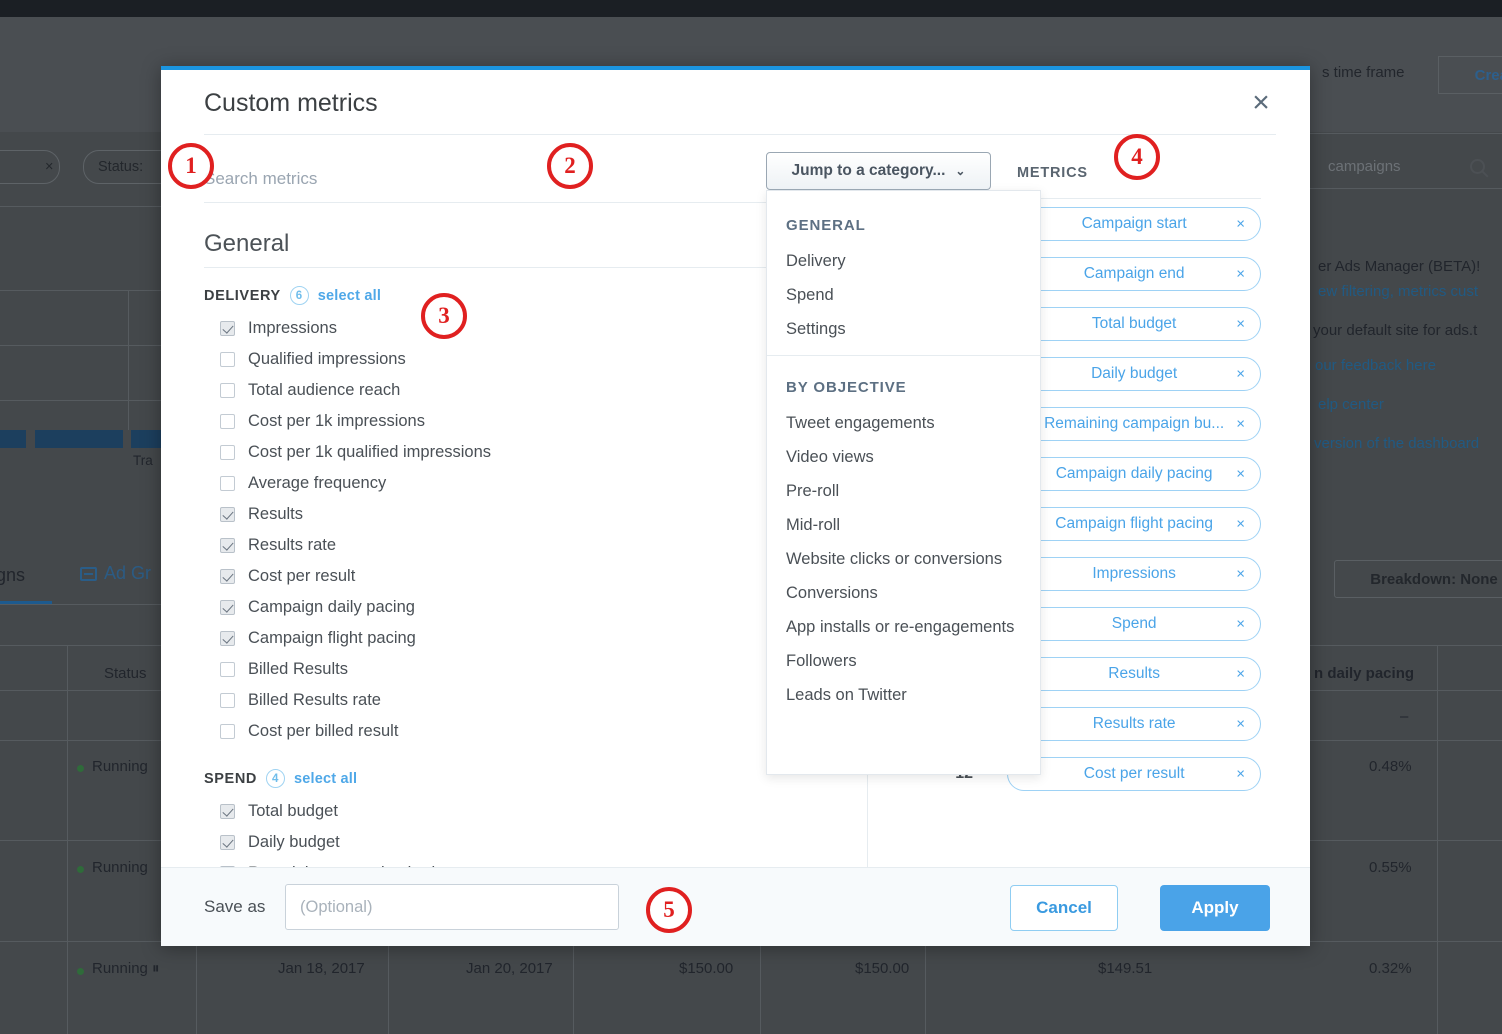 This screenshot has width=1502, height=1034. I want to click on select-all-spend: select all, so click(325, 779).